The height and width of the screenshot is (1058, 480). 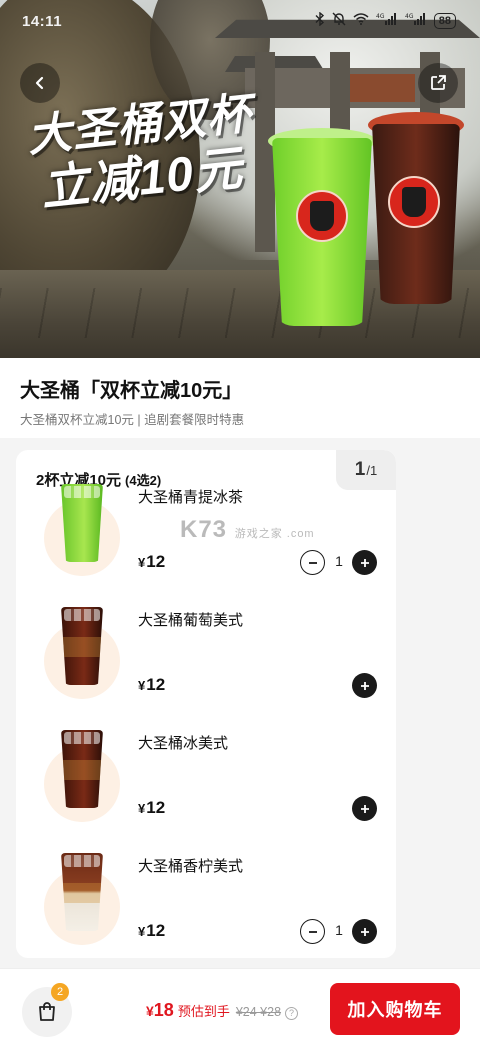 I want to click on total-price: ¥18, so click(x=160, y=1010).